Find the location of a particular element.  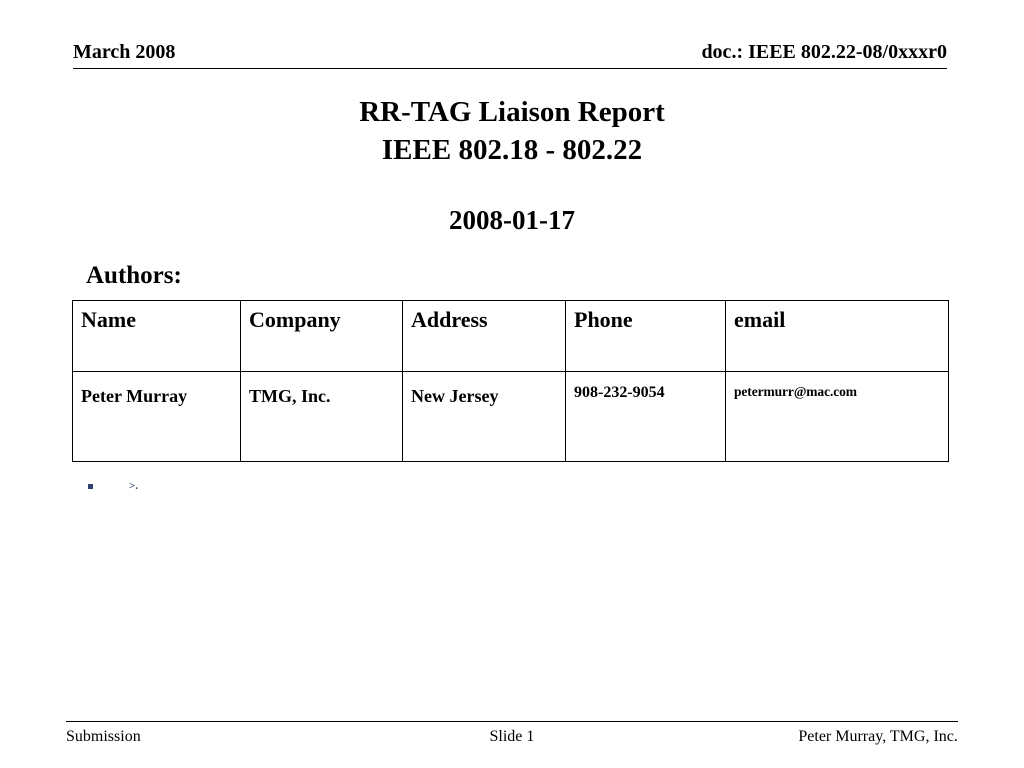

footer-submission-label: Submission is located at coordinates (103, 736).